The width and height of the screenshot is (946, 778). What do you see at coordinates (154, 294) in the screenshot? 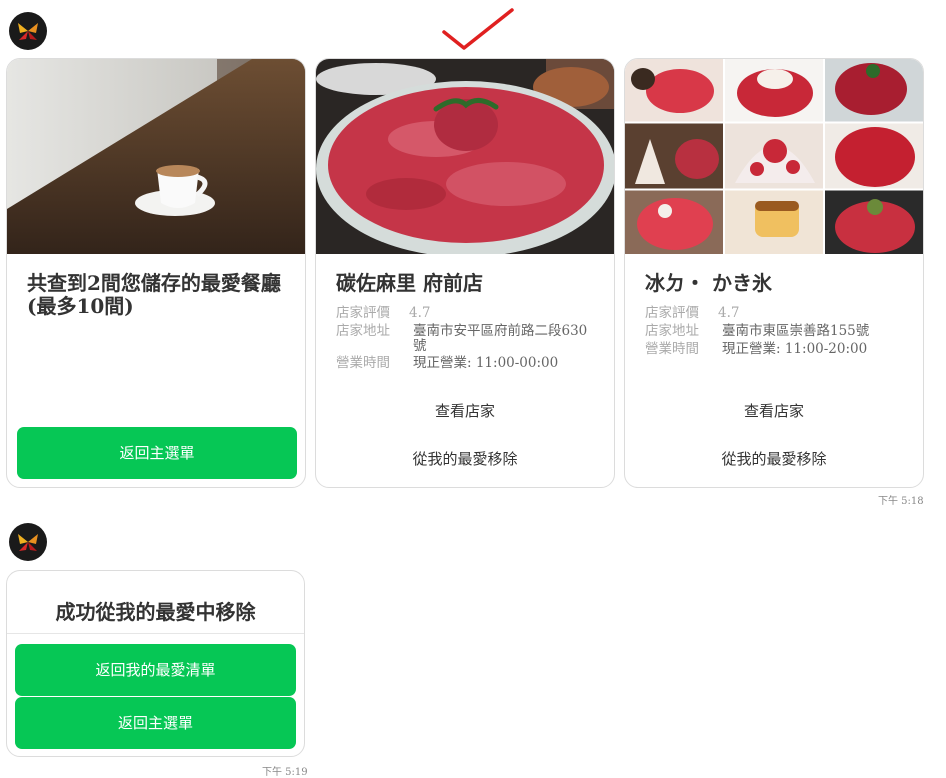
I see `favorites-count-title: 共查到2間您儲存的最愛餐廳(最多10間)` at bounding box center [154, 294].